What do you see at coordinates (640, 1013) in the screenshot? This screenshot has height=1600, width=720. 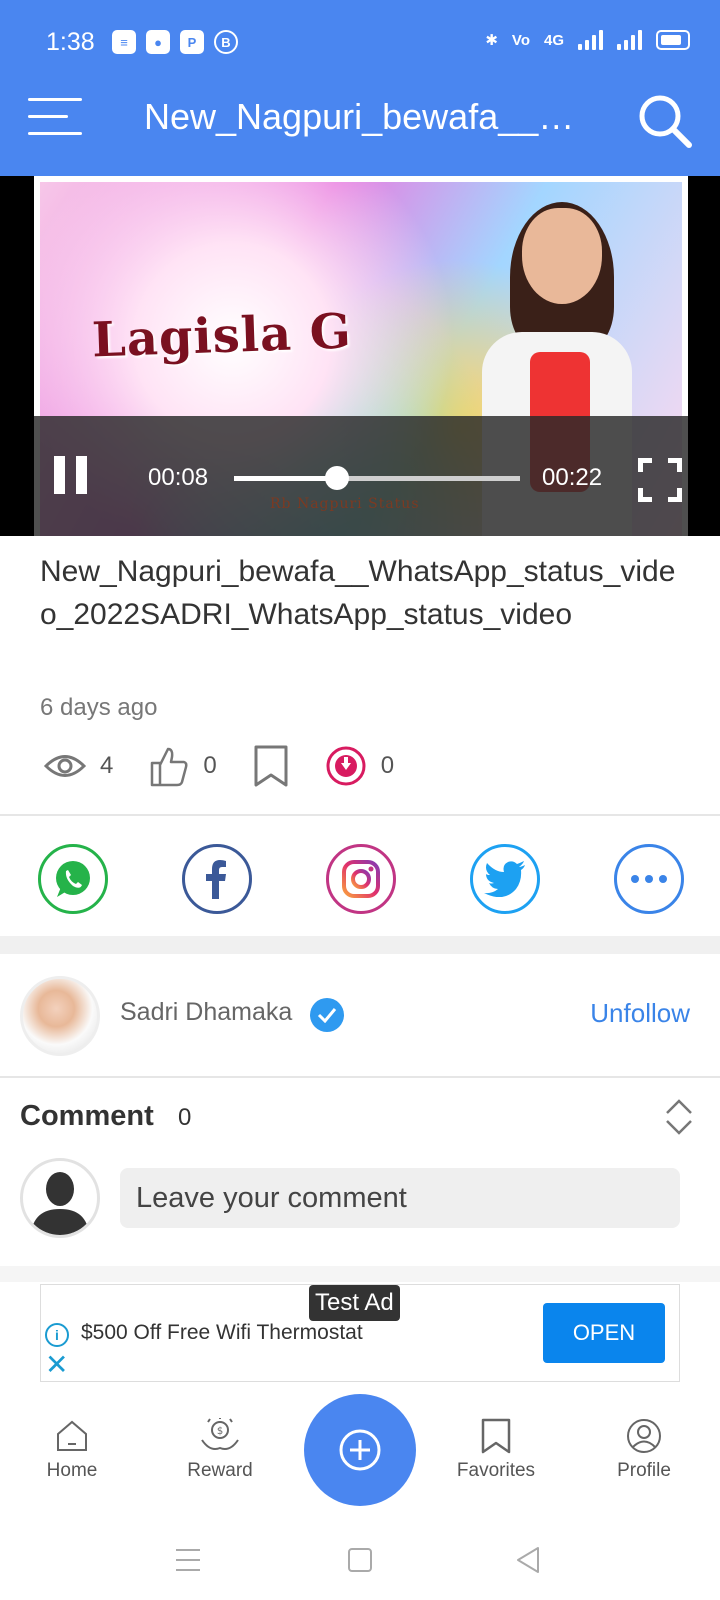 I see `unfollow-button: Unfollow` at bounding box center [640, 1013].